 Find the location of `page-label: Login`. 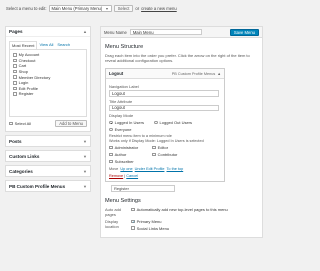

page-label: Login is located at coordinates (23, 83).